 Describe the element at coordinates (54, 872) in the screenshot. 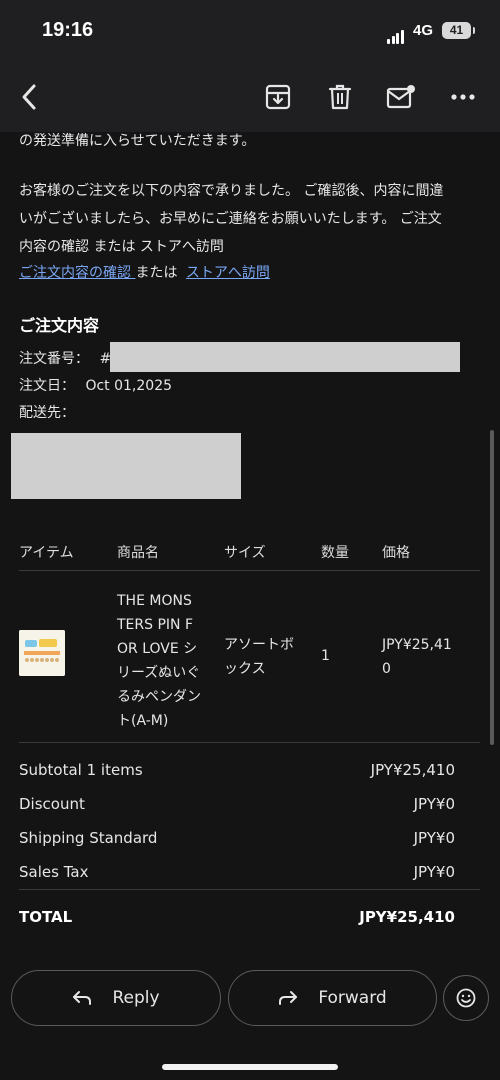

I see `summary-label: Sales Tax` at that location.